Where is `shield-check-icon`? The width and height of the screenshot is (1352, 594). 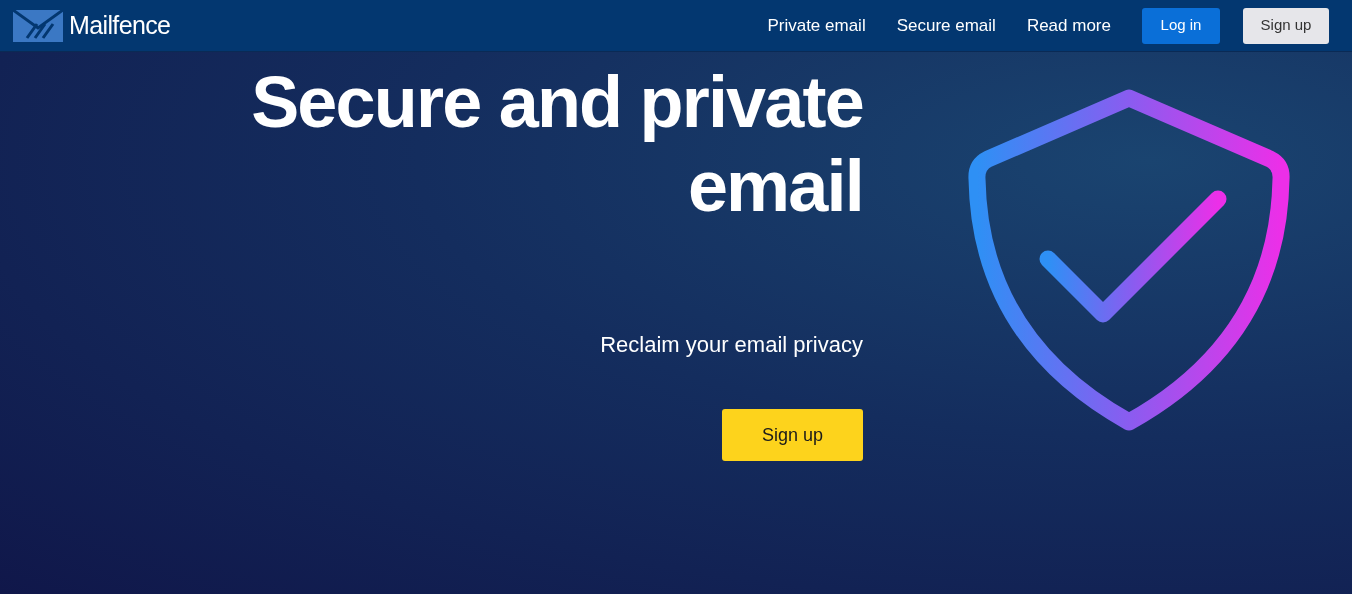 shield-check-icon is located at coordinates (1129, 261).